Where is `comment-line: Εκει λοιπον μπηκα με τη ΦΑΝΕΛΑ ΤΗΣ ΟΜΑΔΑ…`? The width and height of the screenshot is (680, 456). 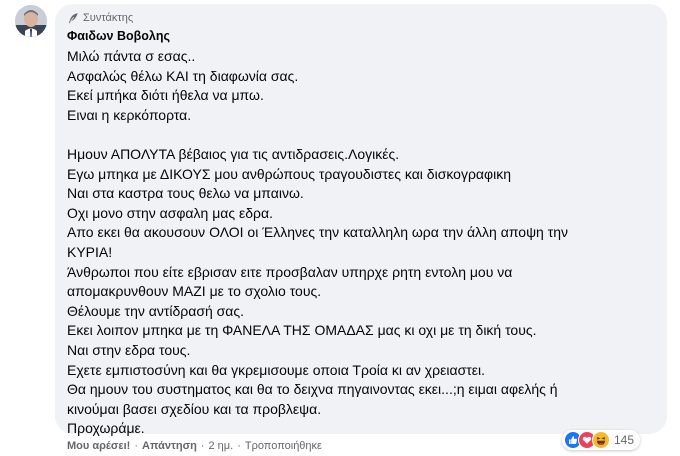 comment-line: Εκει λοιπον μπηκα με τη ΦΑΝΕΛΑ ΤΗΣ ΟΜΑΔΑ… is located at coordinates (302, 330).